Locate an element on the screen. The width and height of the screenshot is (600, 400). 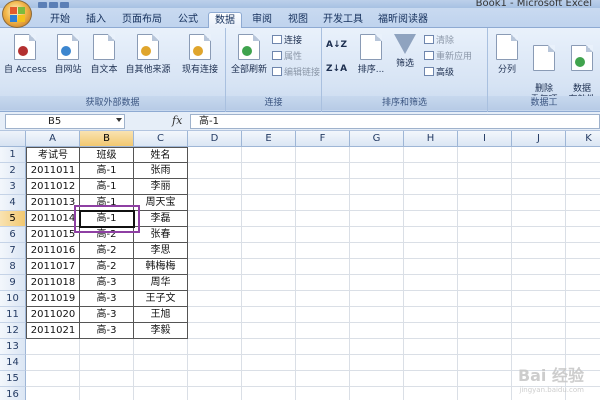
cell-e1 is located at coordinates (269, 155).